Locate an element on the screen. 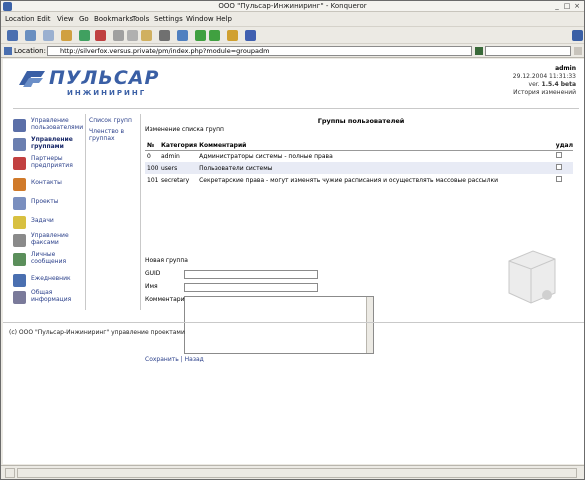 The width and height of the screenshot is (585, 480). logo-word-engineering: ИНЖИНИРИНГ is located at coordinates (107, 93).